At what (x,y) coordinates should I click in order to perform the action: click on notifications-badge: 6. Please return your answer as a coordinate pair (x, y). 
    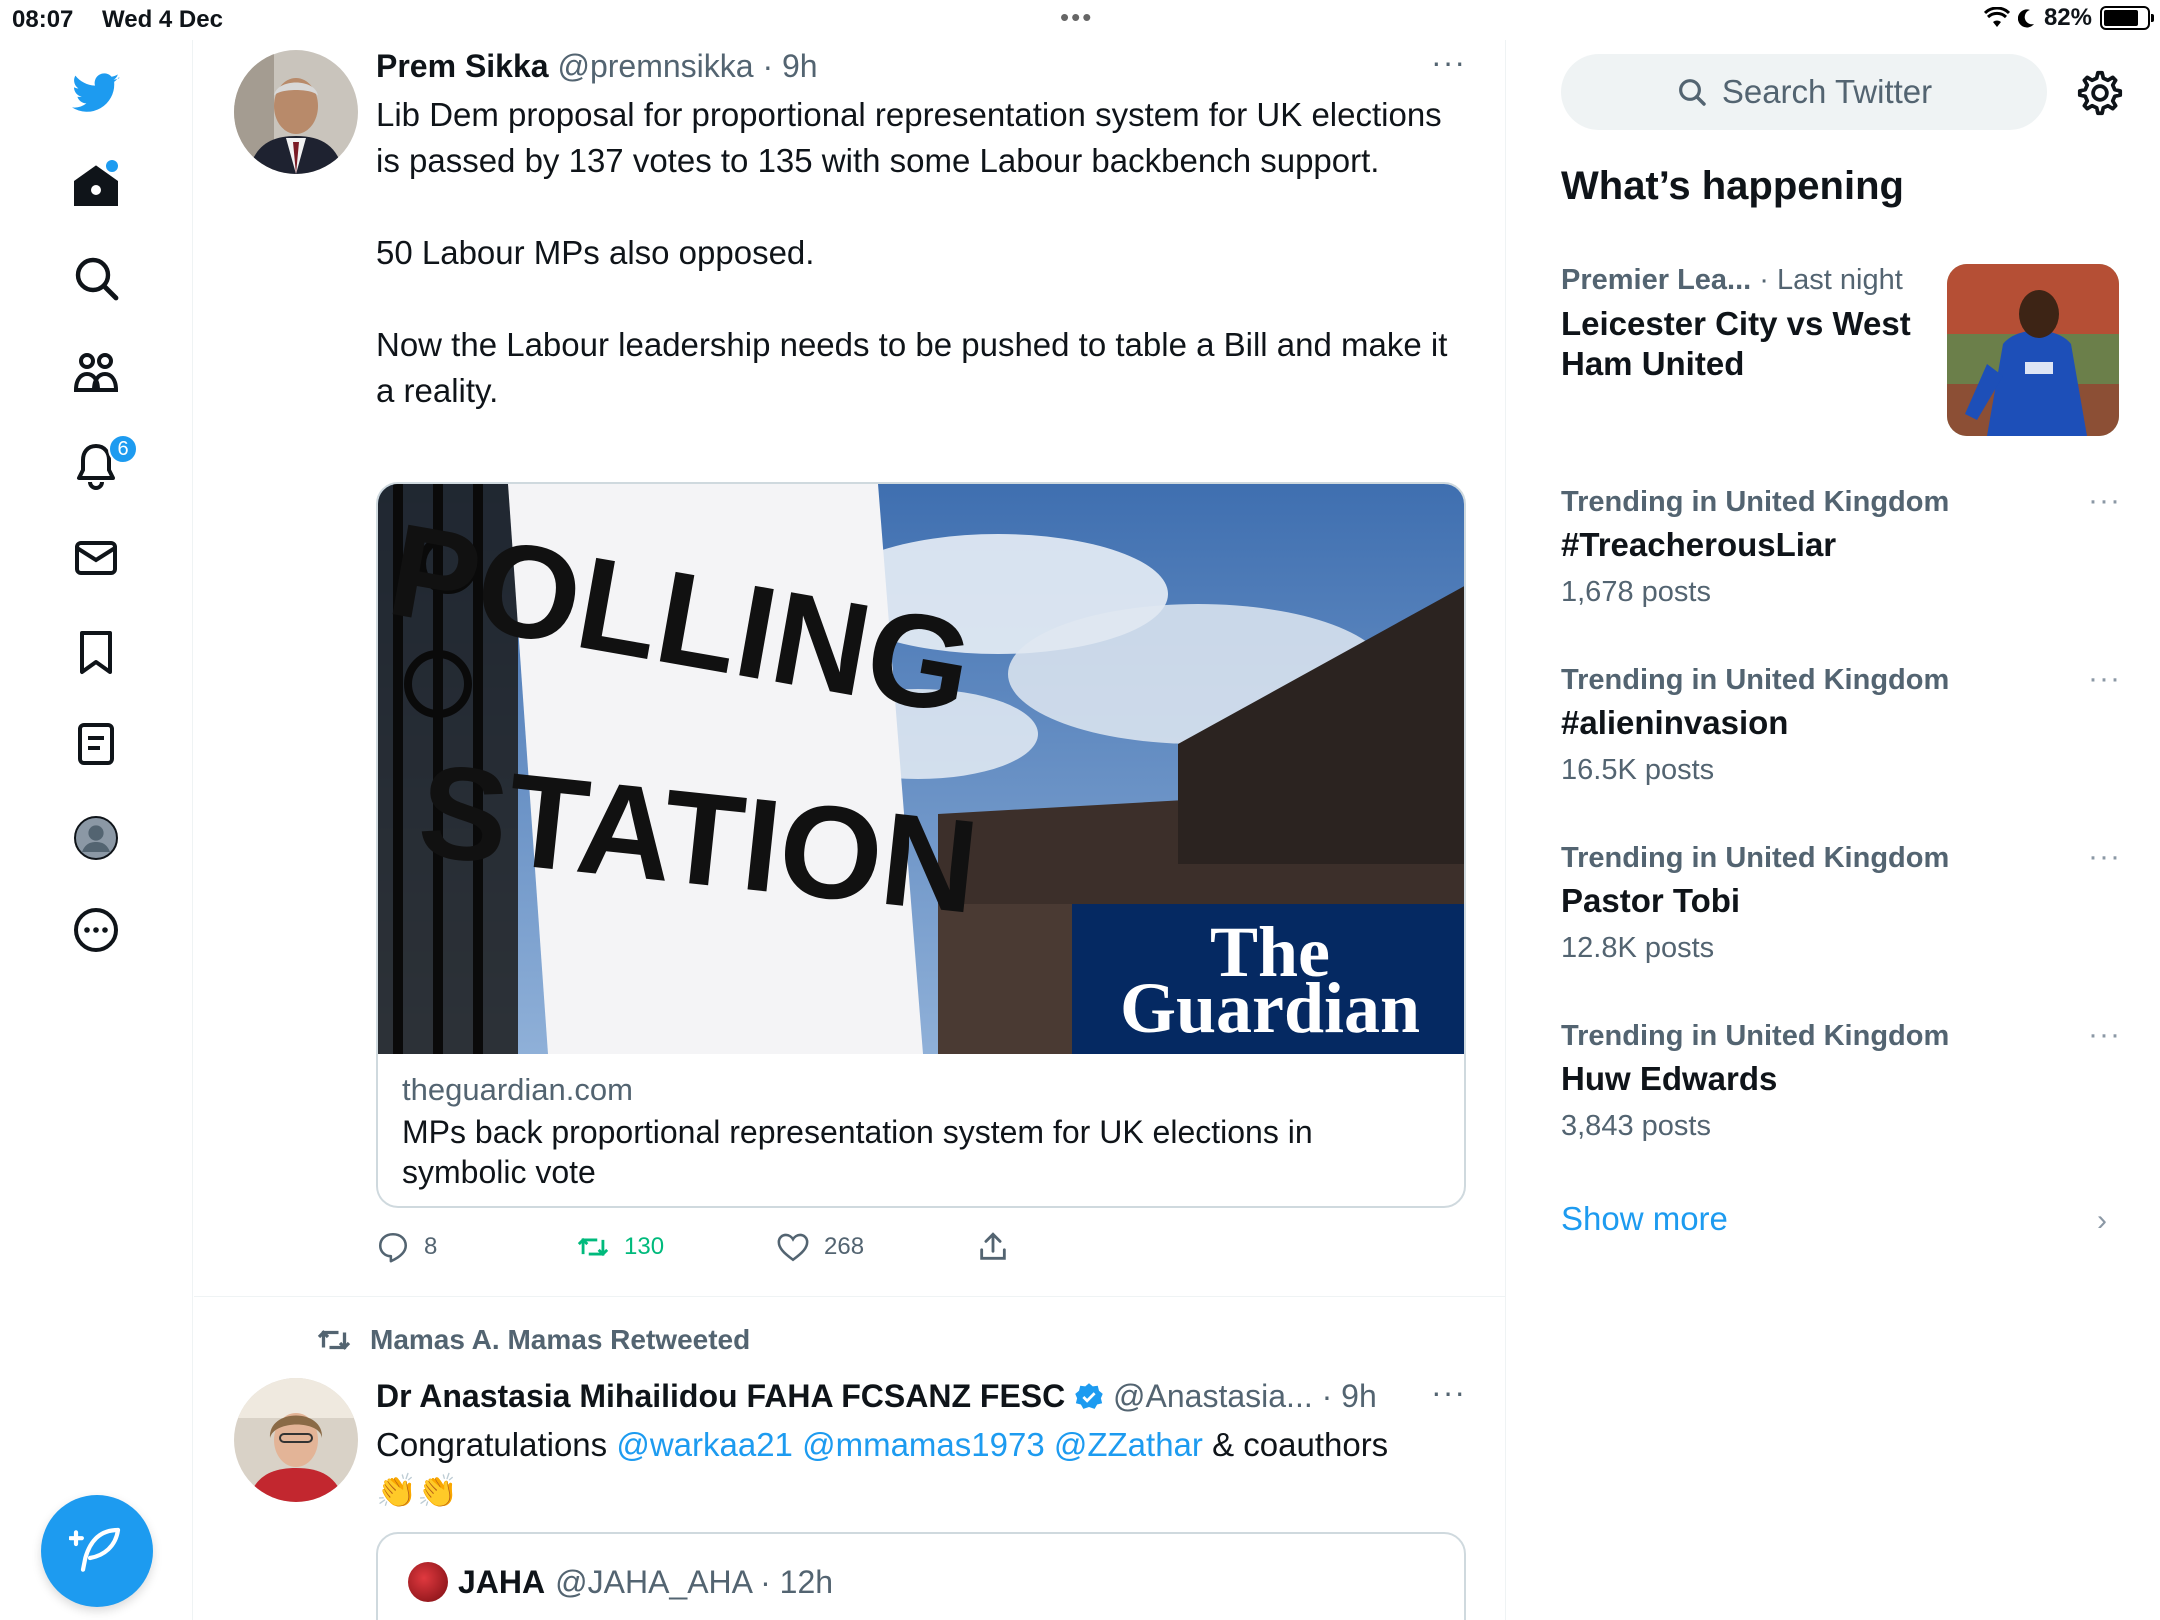
    Looking at the image, I should click on (123, 449).